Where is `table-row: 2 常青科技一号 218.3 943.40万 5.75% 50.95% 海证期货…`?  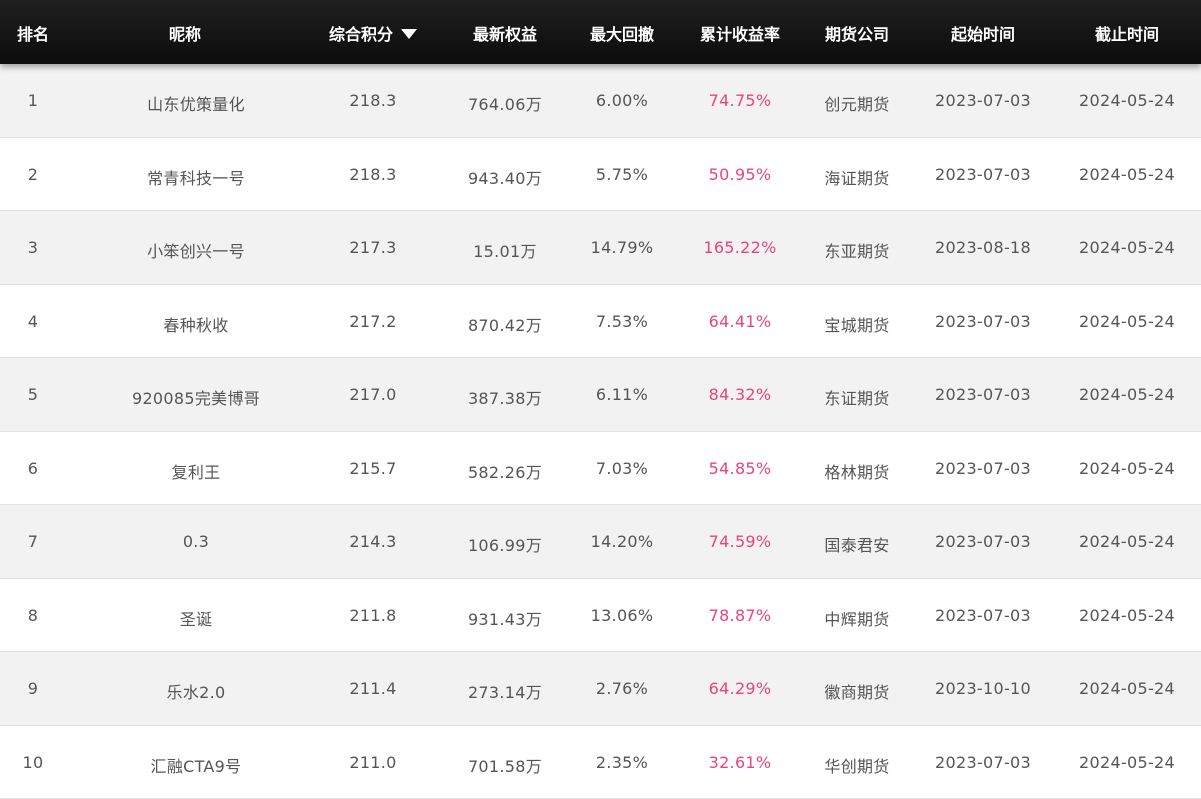
table-row: 2 常青科技一号 218.3 943.40万 5.75% 50.95% 海证期货… is located at coordinates (600, 174).